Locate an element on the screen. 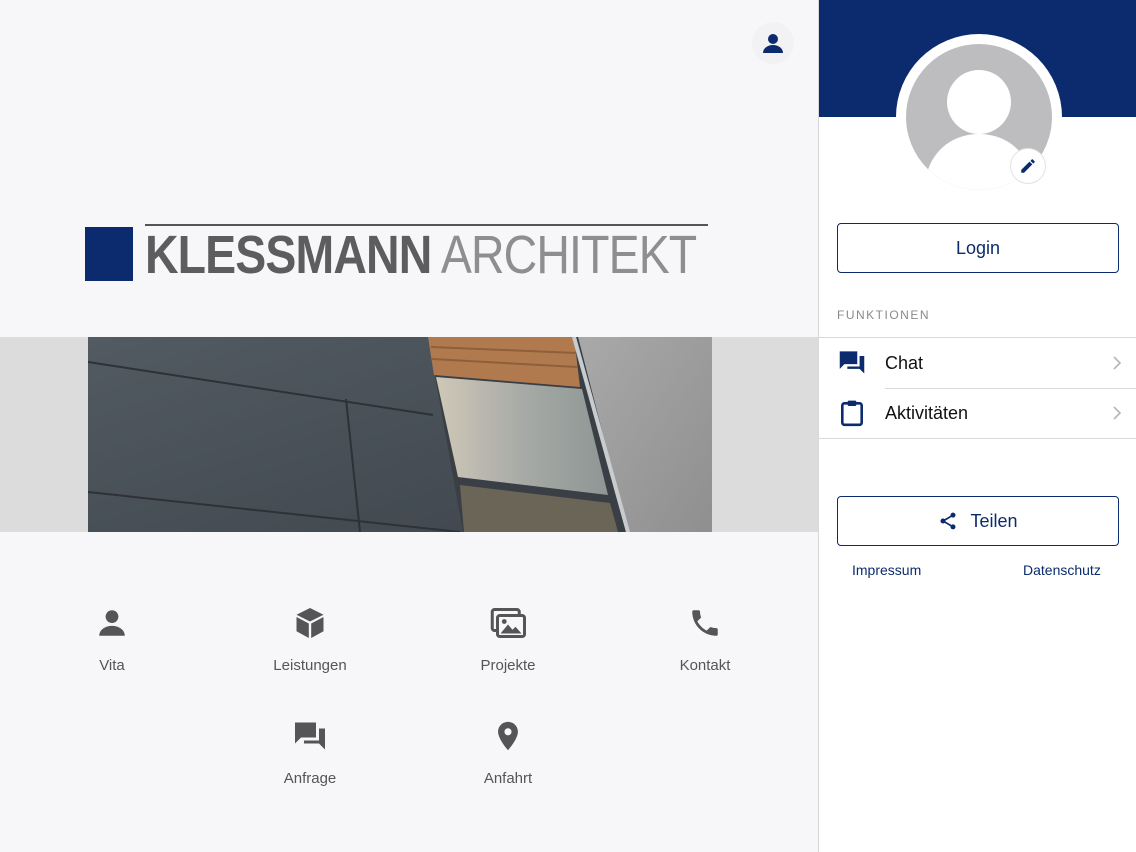 Image resolution: width=1136 pixels, height=852 pixels. list-item-chat: Chat is located at coordinates (977, 363).